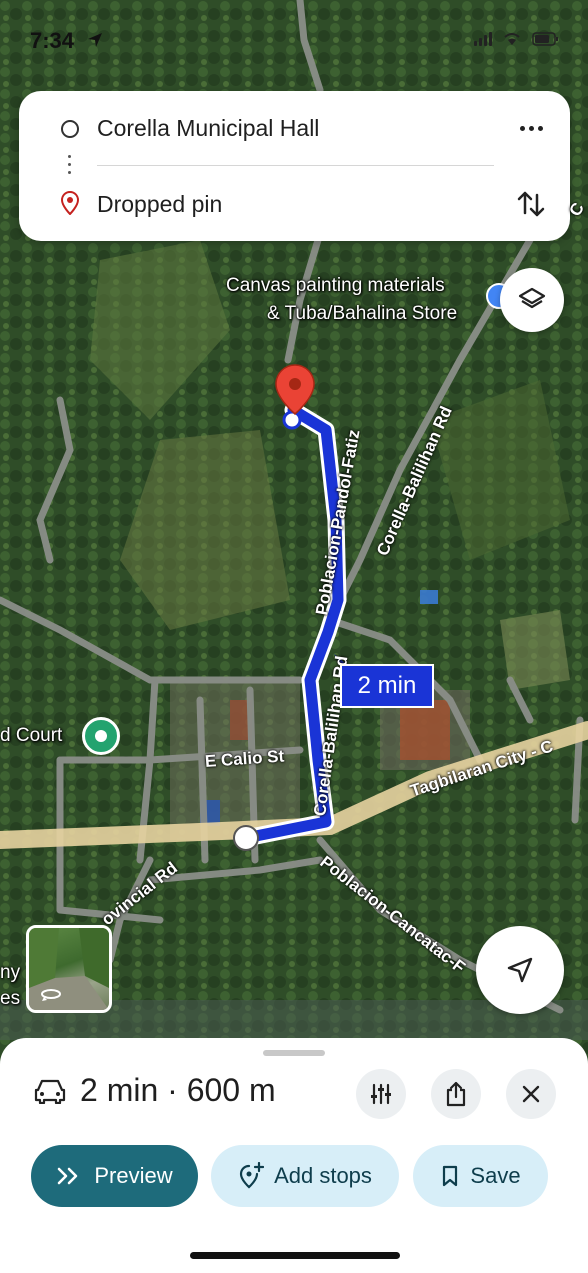  I want to click on navigate-button, so click(520, 970).